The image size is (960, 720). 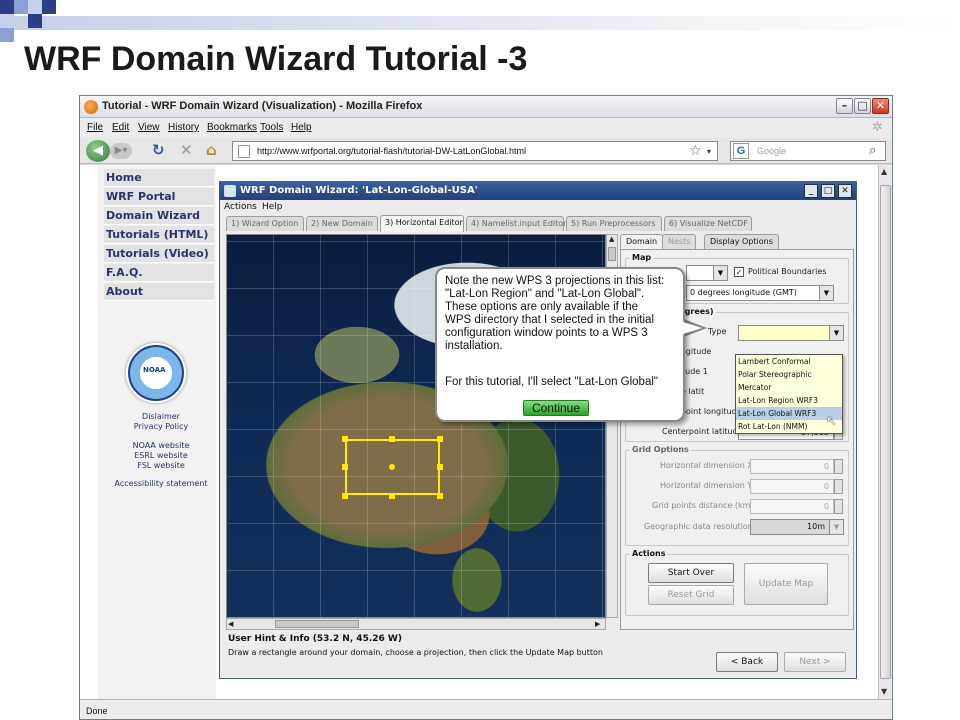 I want to click on privacy-link: Privacy Policy, so click(x=161, y=426).